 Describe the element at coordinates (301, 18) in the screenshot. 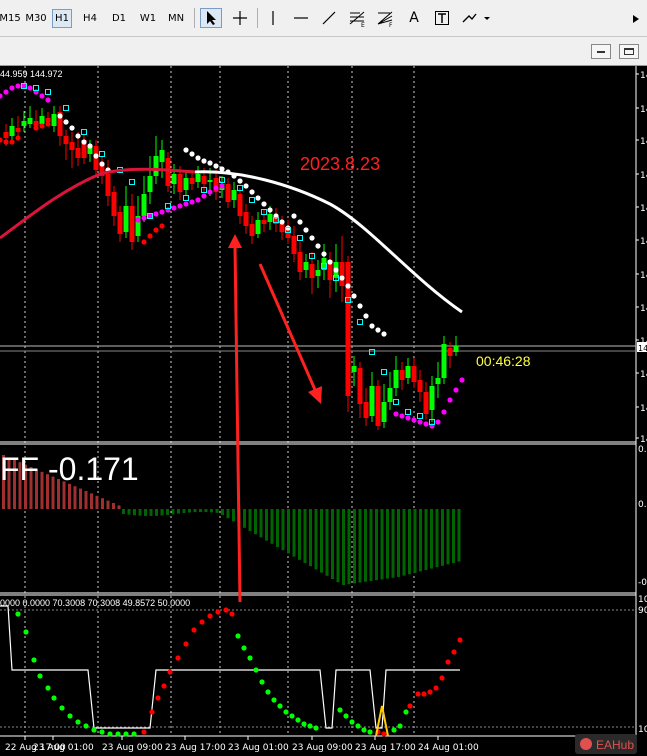

I see `horizontal-line-icon` at that location.